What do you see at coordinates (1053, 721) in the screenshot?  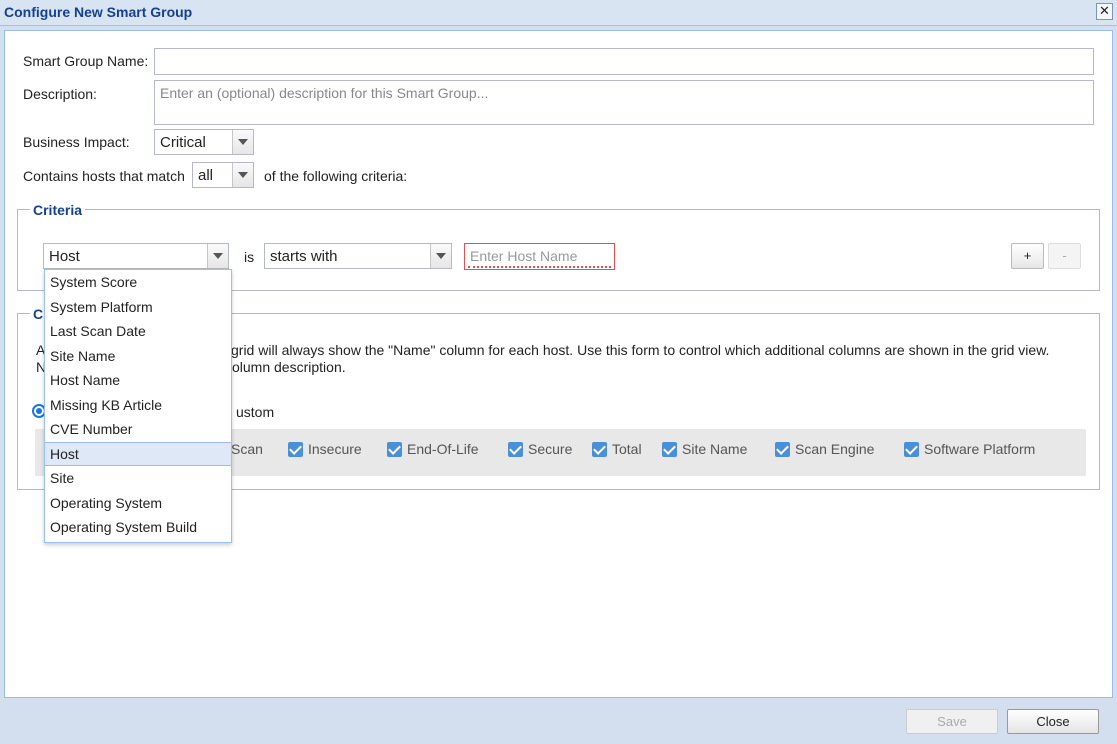 I see `close-button: Close` at bounding box center [1053, 721].